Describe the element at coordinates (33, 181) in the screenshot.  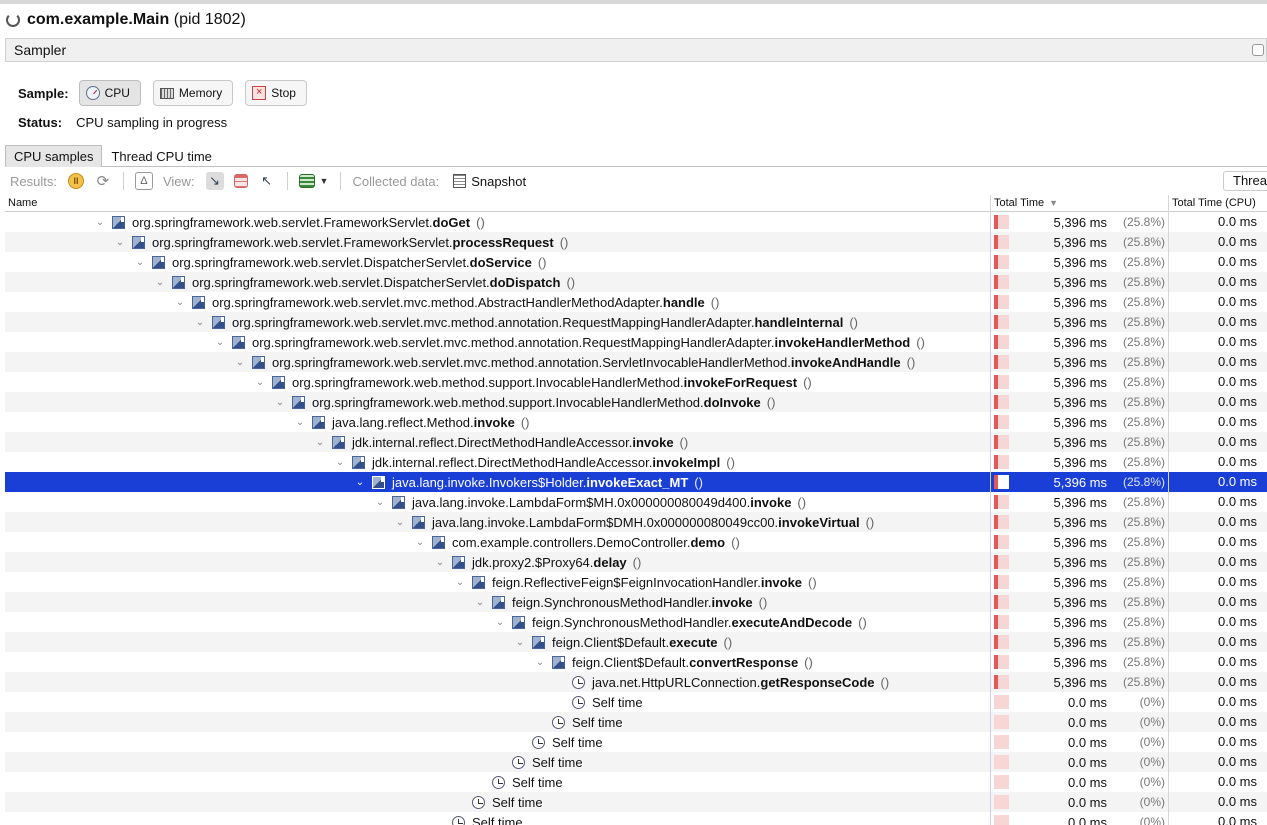
I see `results-label: Results:` at that location.